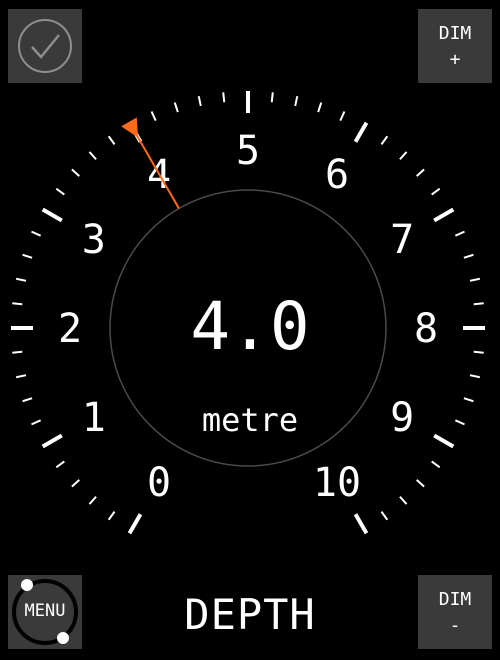  What do you see at coordinates (455, 33) in the screenshot?
I see `dim-up-label: DIM` at bounding box center [455, 33].